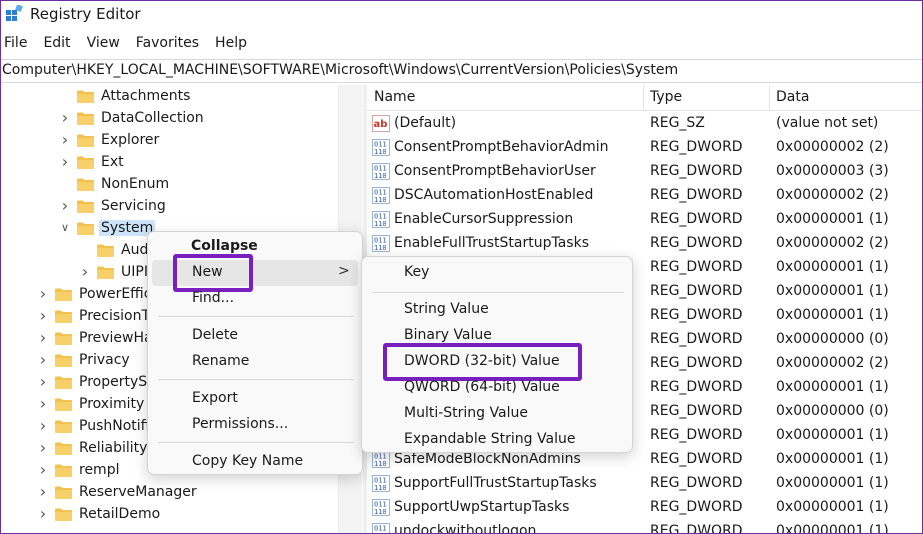  What do you see at coordinates (91, 404) in the screenshot?
I see `tree-item: › Proximity` at bounding box center [91, 404].